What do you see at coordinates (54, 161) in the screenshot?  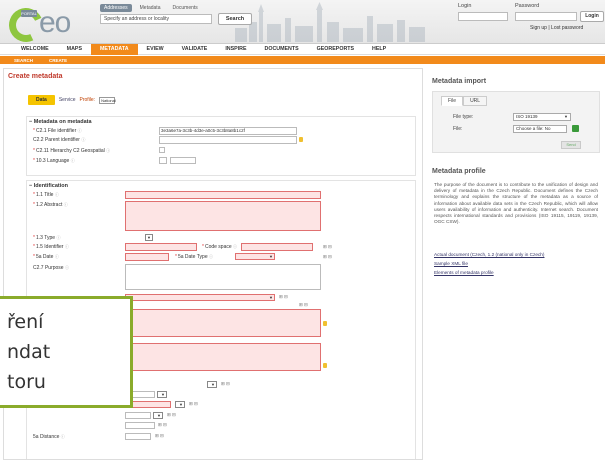 I see `field-label: *10.3 Language ⓘ` at bounding box center [54, 161].